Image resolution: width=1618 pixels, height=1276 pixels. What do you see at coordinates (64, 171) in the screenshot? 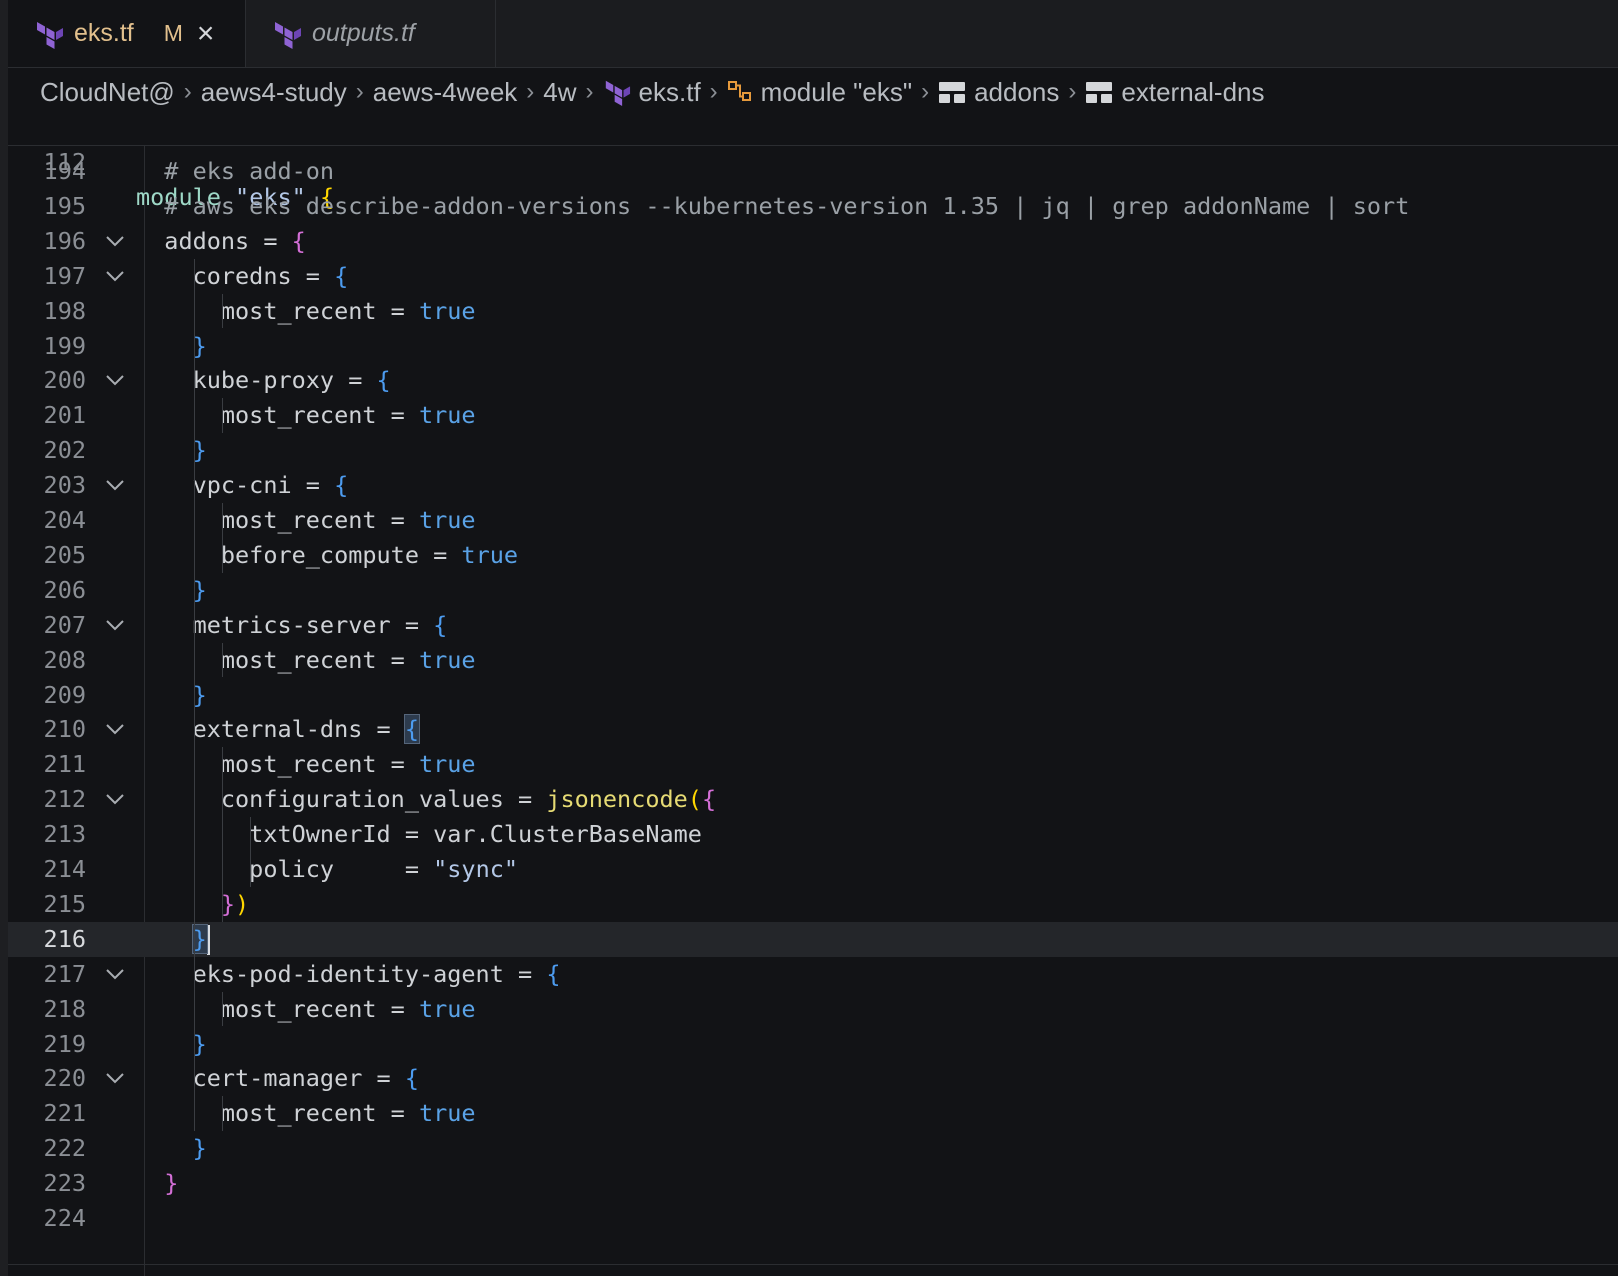
I see `line-number: 194` at bounding box center [64, 171].